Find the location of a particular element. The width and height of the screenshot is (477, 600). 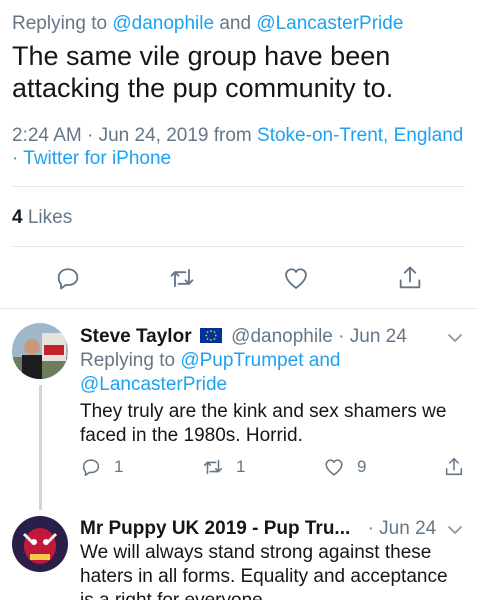

likes-summary: 4 Likes is located at coordinates (42, 218).